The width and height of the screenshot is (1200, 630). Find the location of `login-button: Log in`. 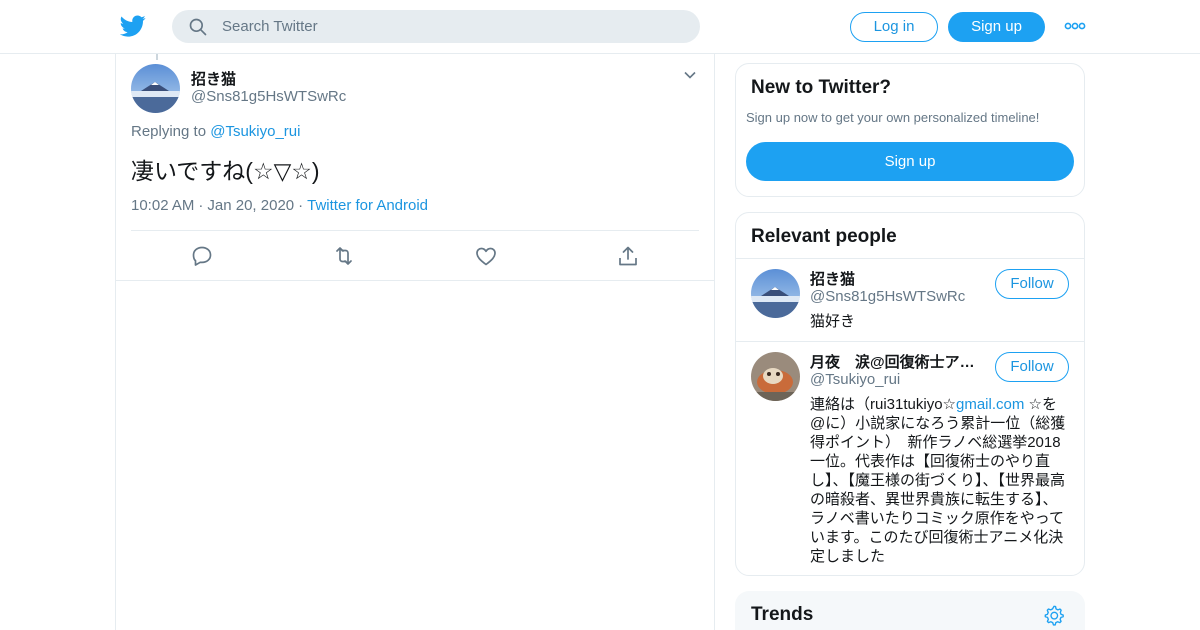

login-button: Log in is located at coordinates (894, 27).